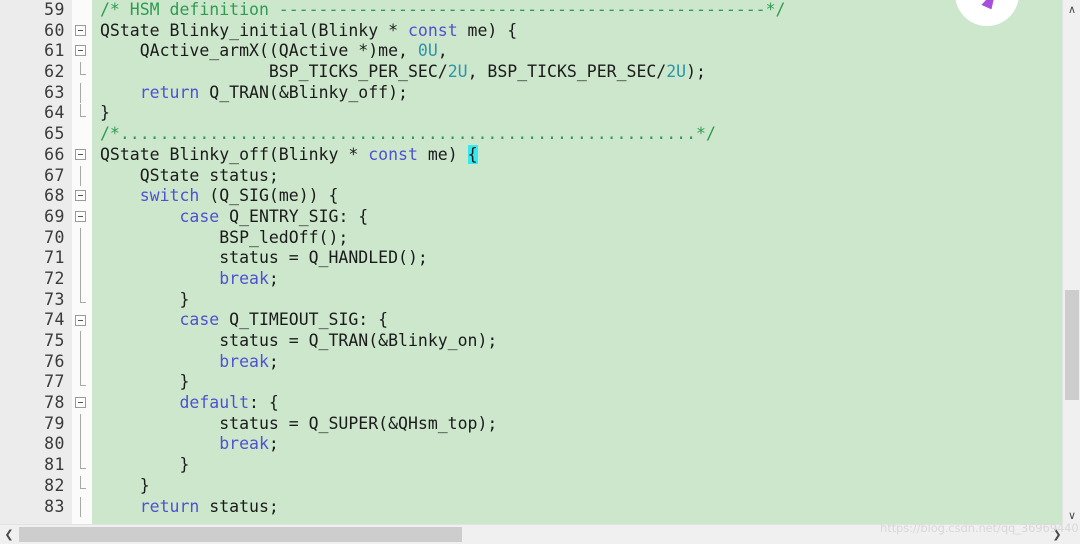 This screenshot has height=544, width=1080. I want to click on line-number: 73, so click(54, 299).